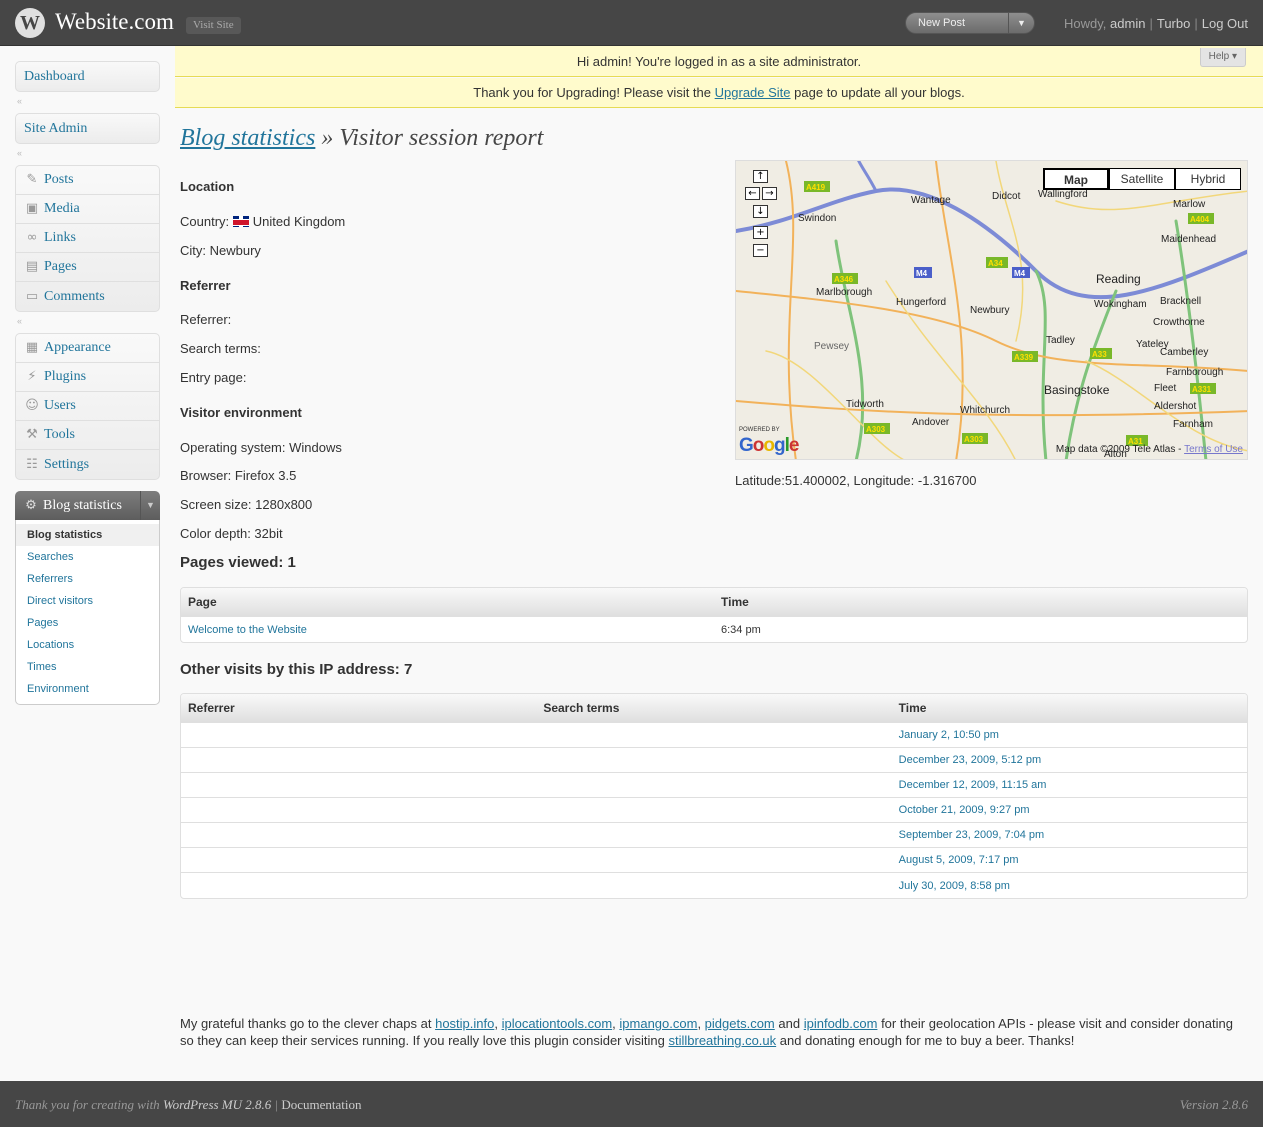 The image size is (1263, 1127). What do you see at coordinates (60, 267) in the screenshot?
I see `menu-pages-label: Pages` at bounding box center [60, 267].